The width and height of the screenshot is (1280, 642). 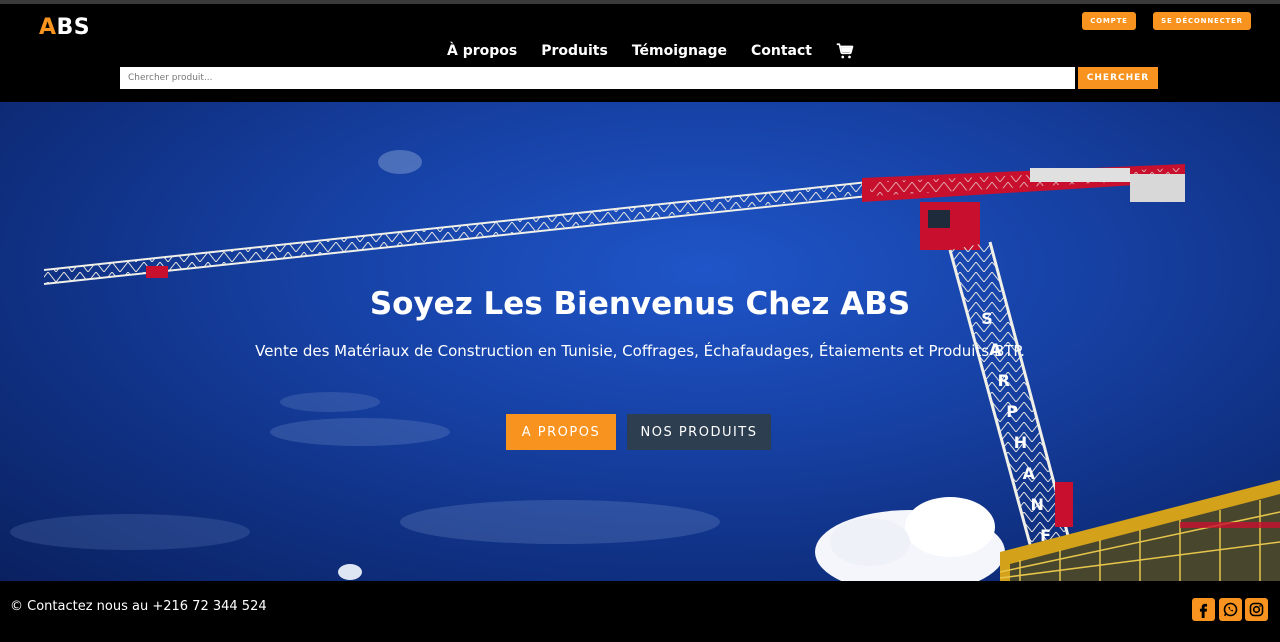 I want to click on account-button: COMPTE, so click(x=1109, y=21).